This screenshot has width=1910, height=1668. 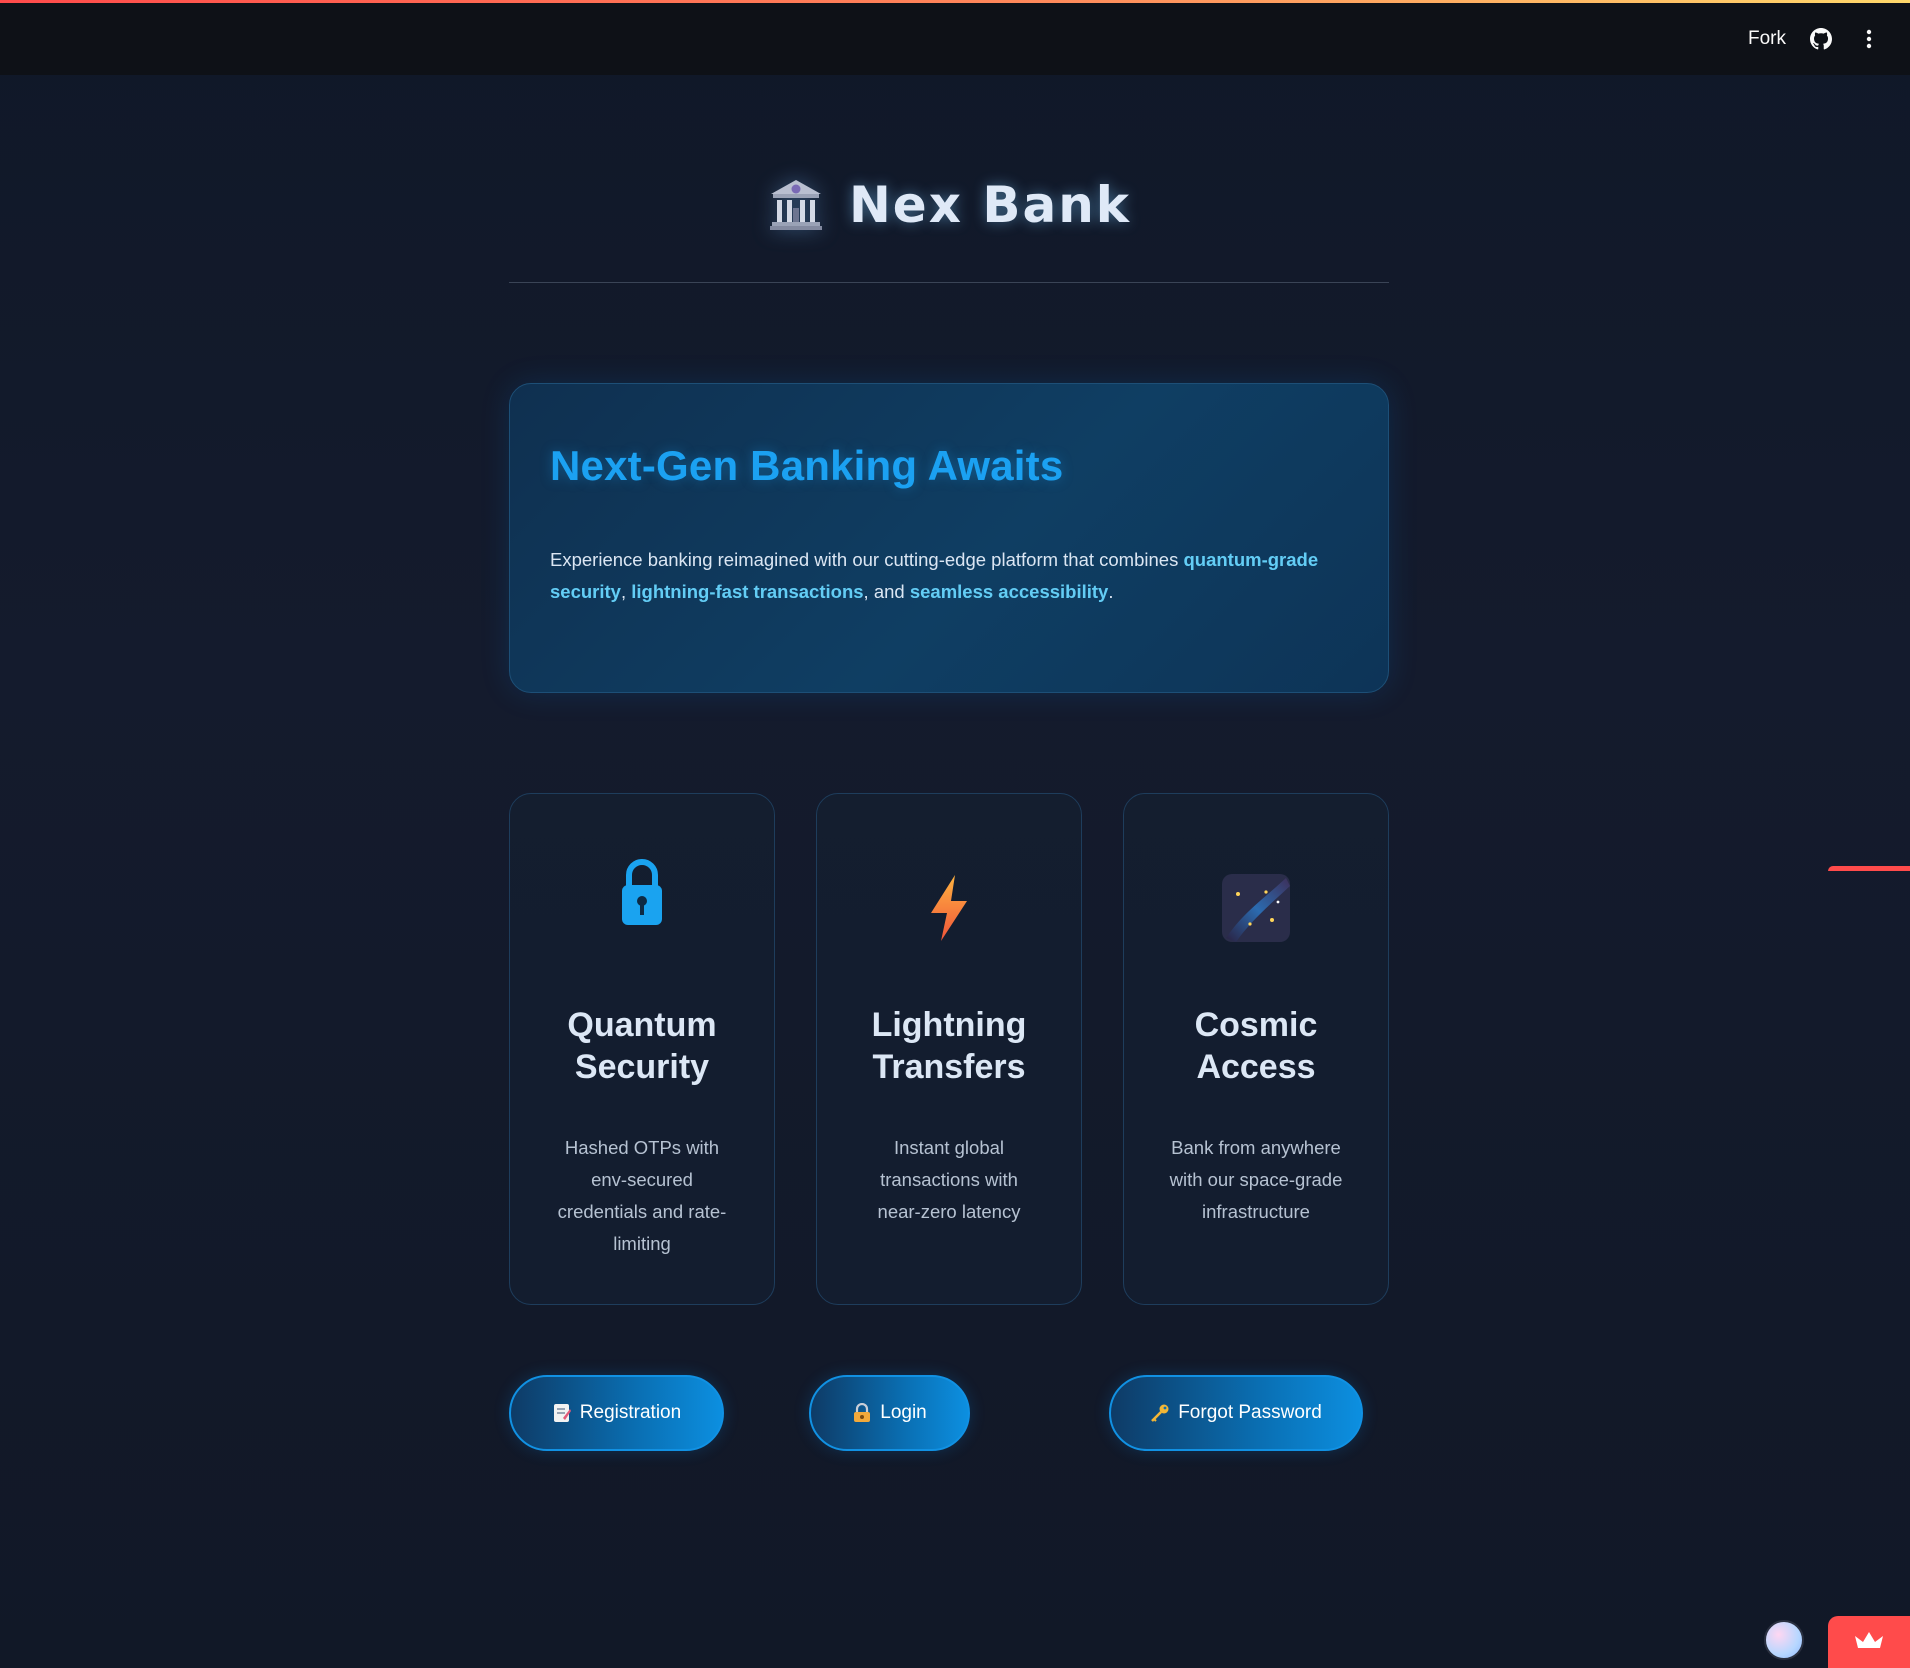 What do you see at coordinates (1784, 1640) in the screenshot?
I see `user-avatar` at bounding box center [1784, 1640].